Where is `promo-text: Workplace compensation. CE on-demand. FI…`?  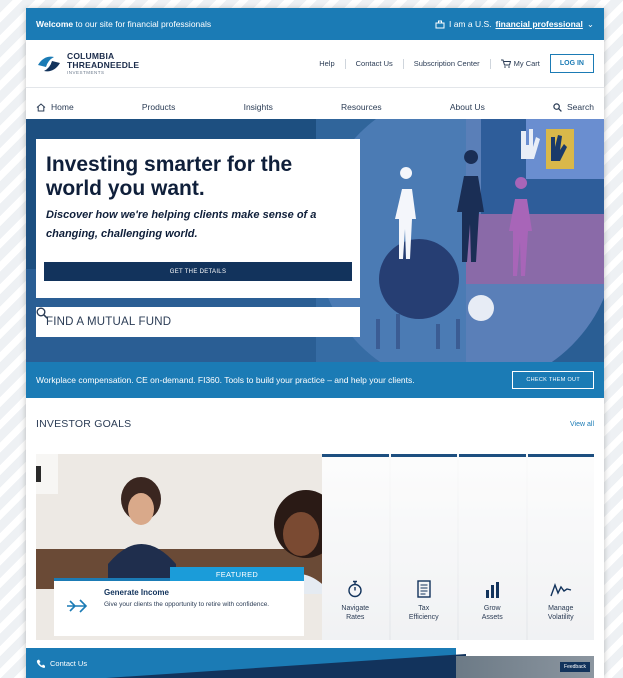 promo-text: Workplace compensation. CE on-demand. FI… is located at coordinates (225, 380).